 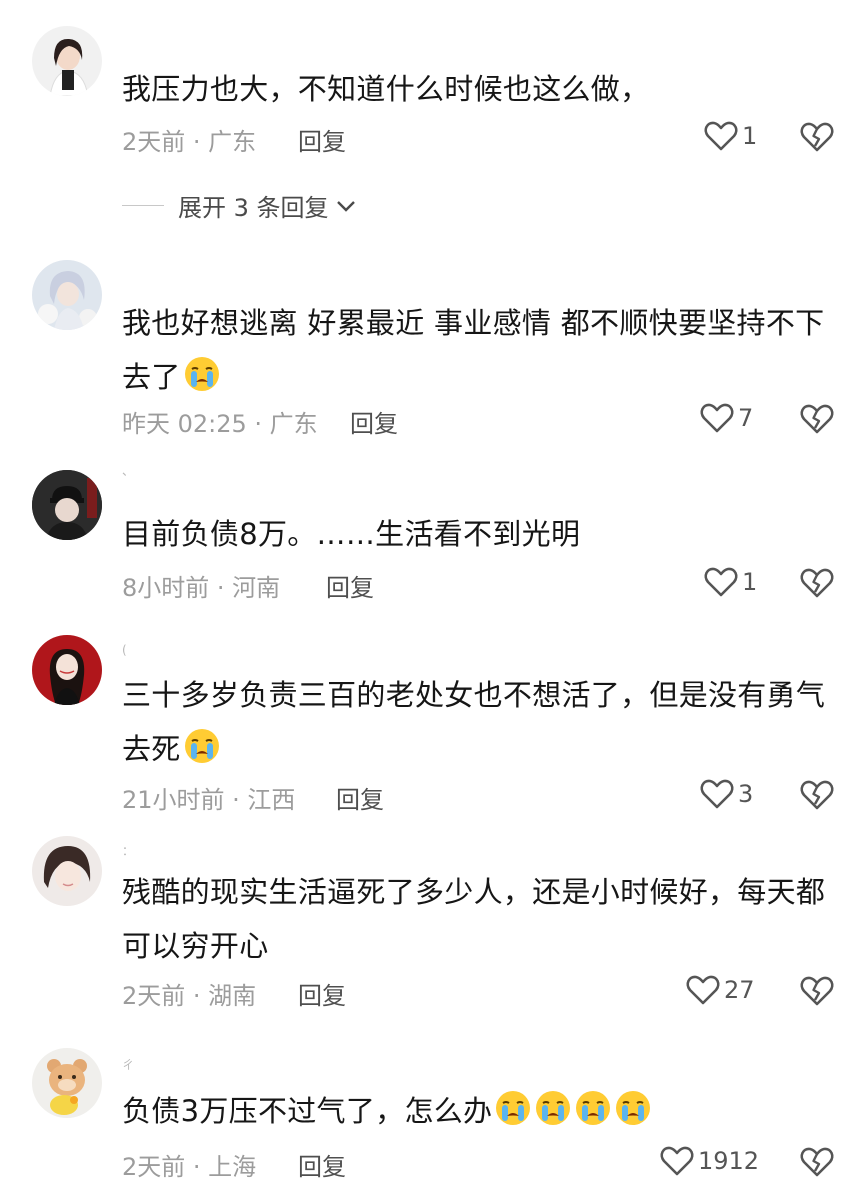 I want to click on expand-replies-button: 展开 3 条回复, so click(x=239, y=205).